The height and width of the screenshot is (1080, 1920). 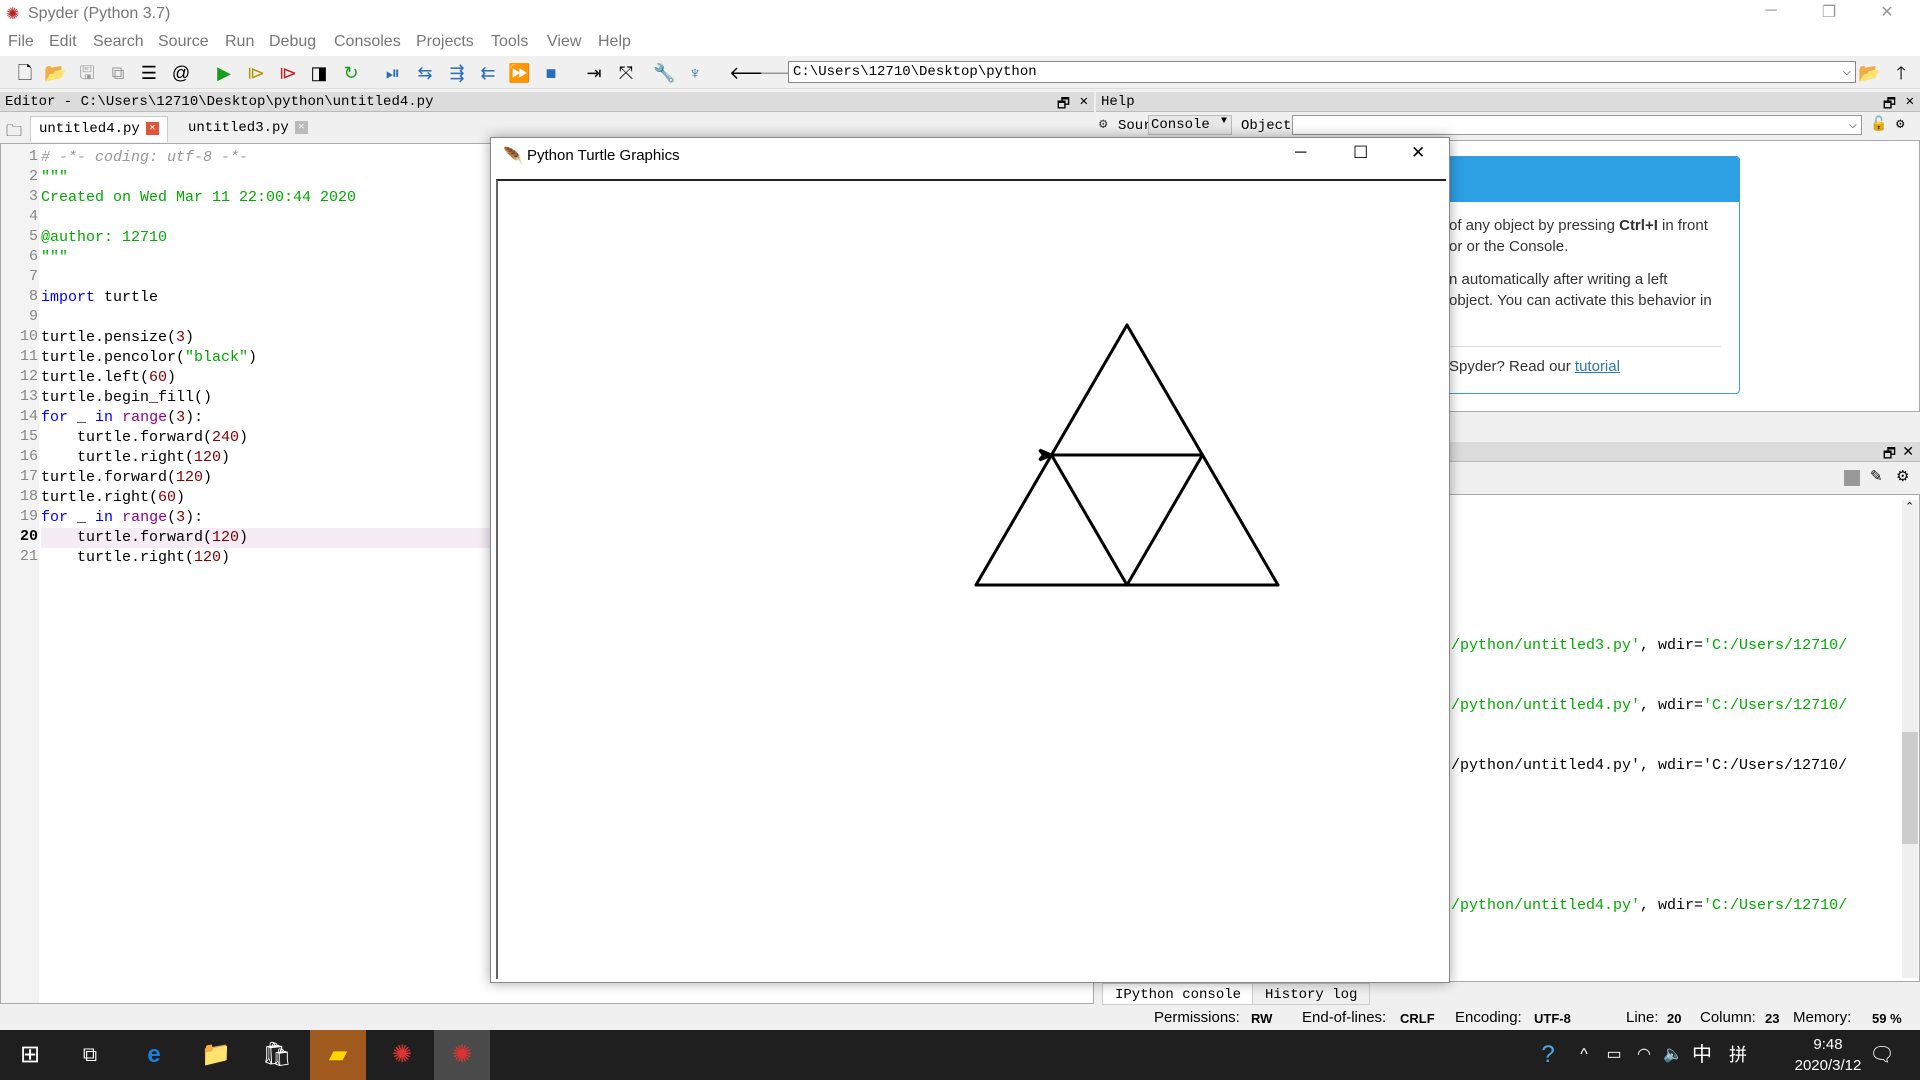 I want to click on source-select: Console ▼, so click(x=1190, y=125).